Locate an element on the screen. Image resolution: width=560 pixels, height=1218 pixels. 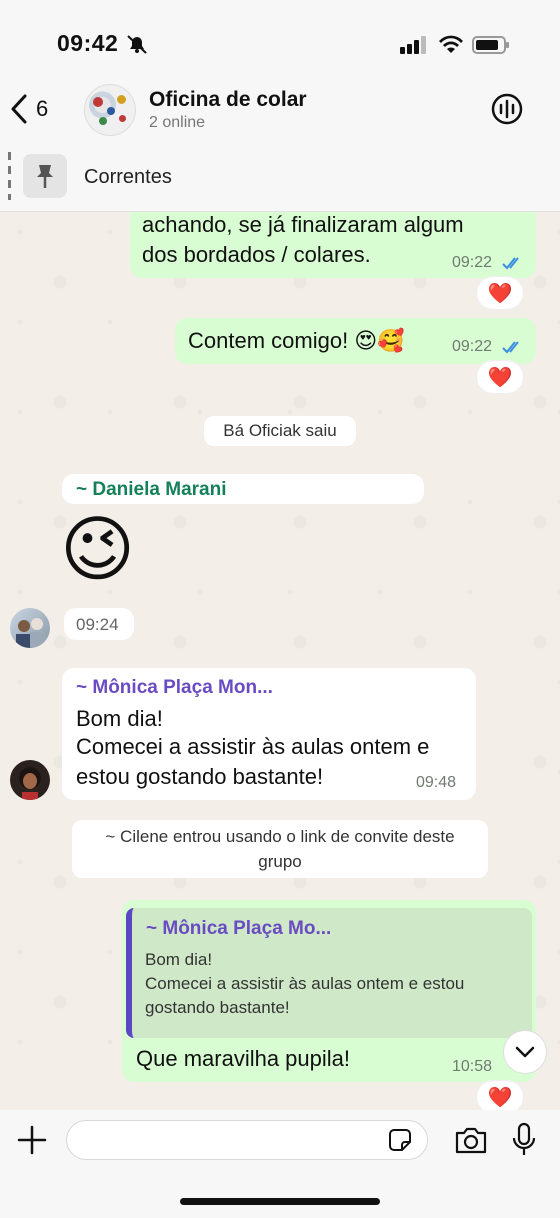
online-status: 2 online is located at coordinates (177, 122).